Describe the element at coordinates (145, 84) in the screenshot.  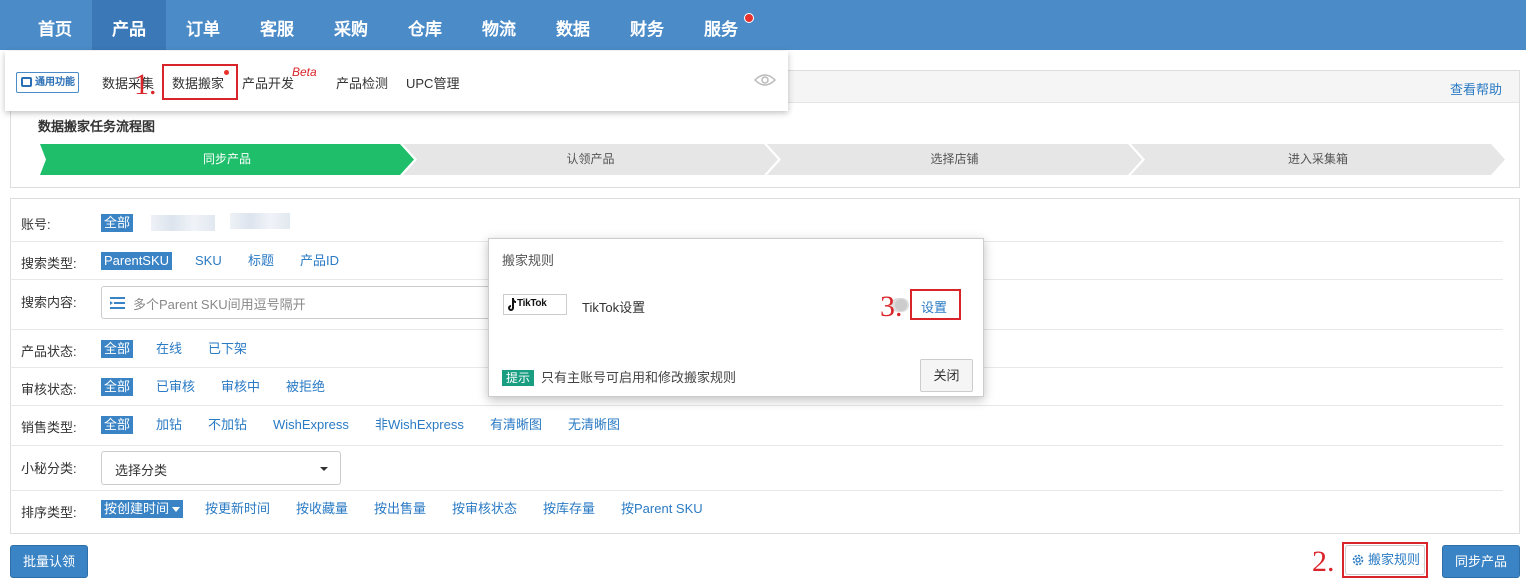
I see `annotation-step-1: 1.` at that location.